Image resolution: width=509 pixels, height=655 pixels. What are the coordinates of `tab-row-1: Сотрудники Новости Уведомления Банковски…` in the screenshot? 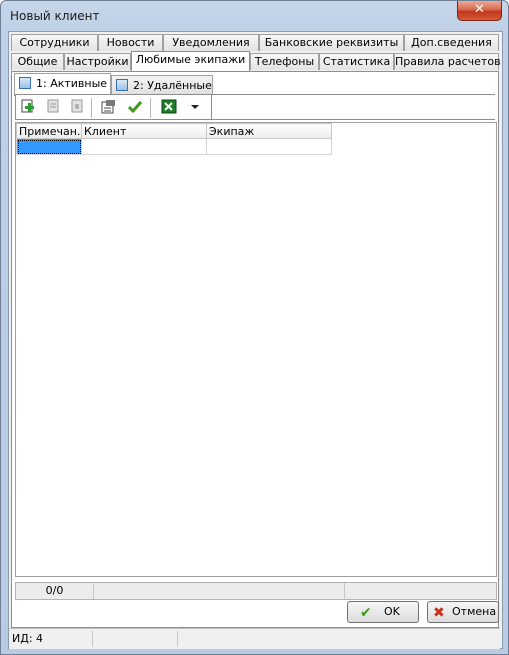 It's located at (255, 43).